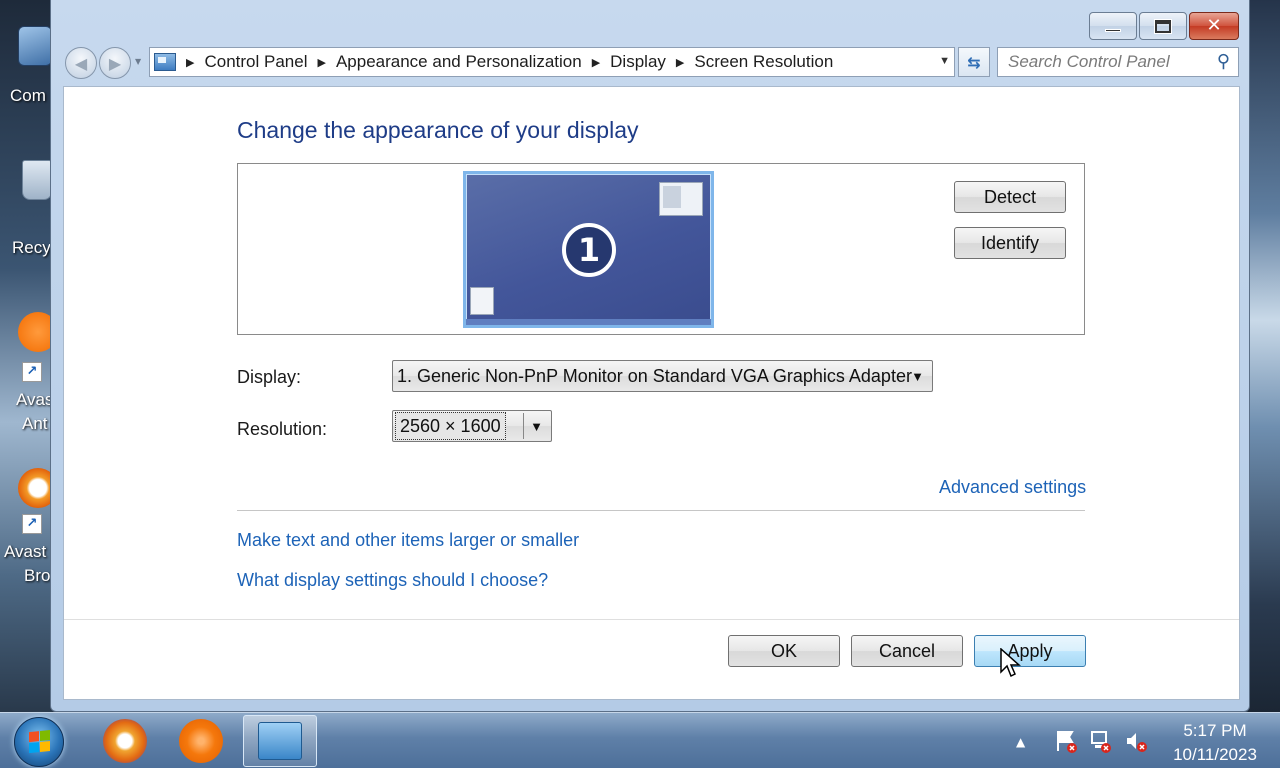 This screenshot has height=768, width=1280. What do you see at coordinates (1089, 61) in the screenshot?
I see `search-placeholder: Search Control Panel` at bounding box center [1089, 61].